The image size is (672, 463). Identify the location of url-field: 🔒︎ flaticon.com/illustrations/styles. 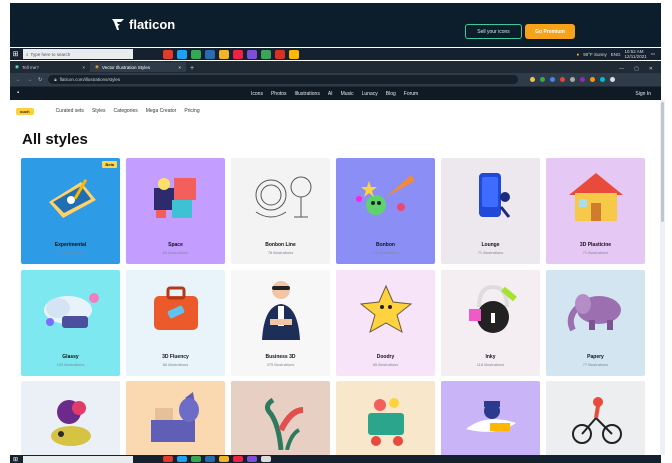
(283, 79).